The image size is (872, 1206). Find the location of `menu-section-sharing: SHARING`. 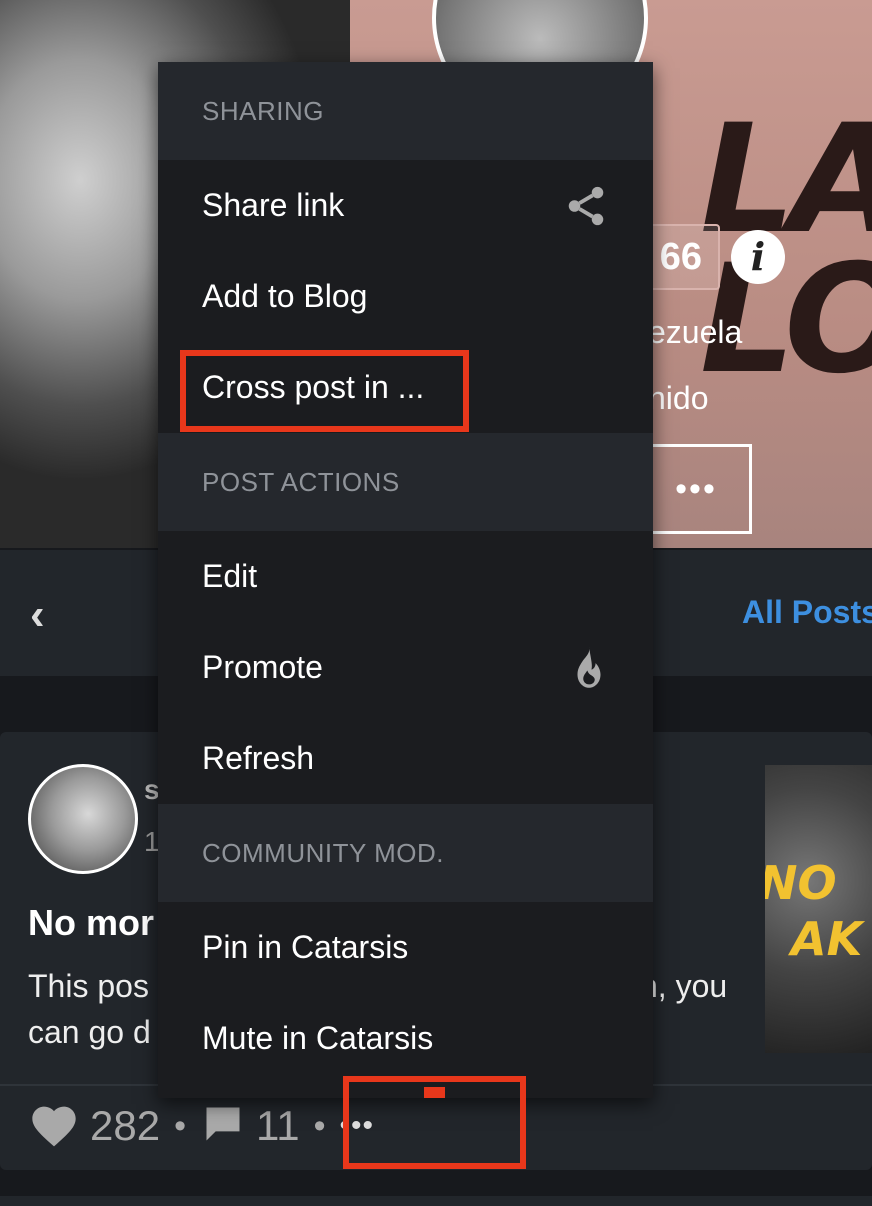

menu-section-sharing: SHARING is located at coordinates (405, 111).